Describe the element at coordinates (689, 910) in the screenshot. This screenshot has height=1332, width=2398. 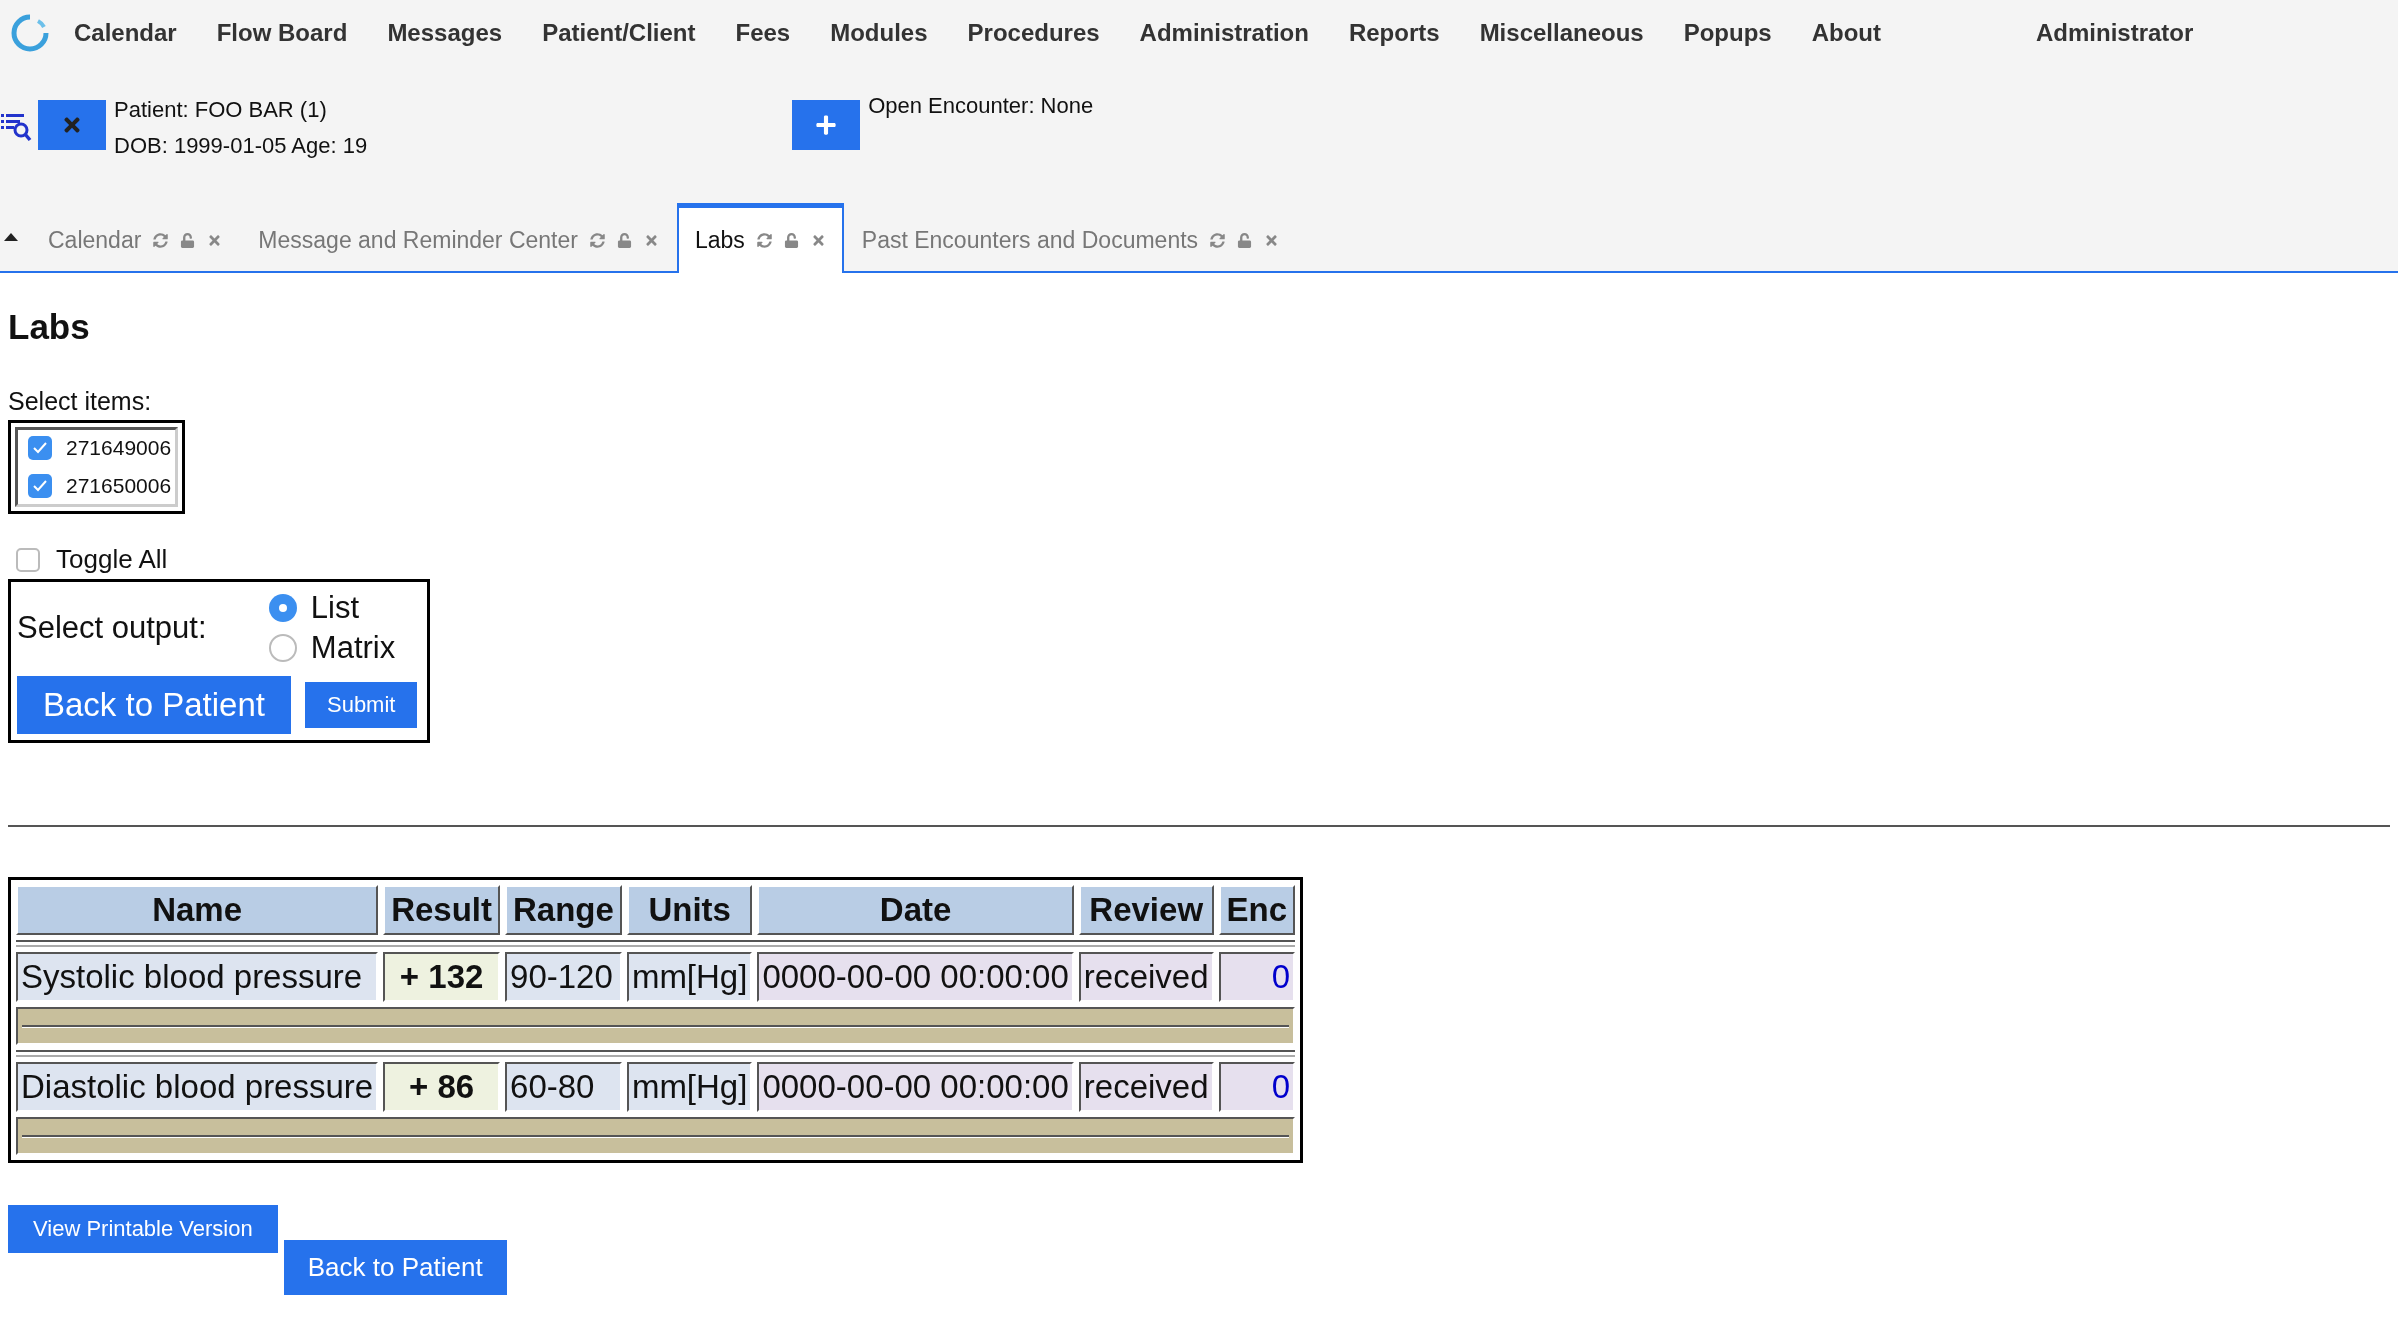
I see `column-header: Units` at that location.